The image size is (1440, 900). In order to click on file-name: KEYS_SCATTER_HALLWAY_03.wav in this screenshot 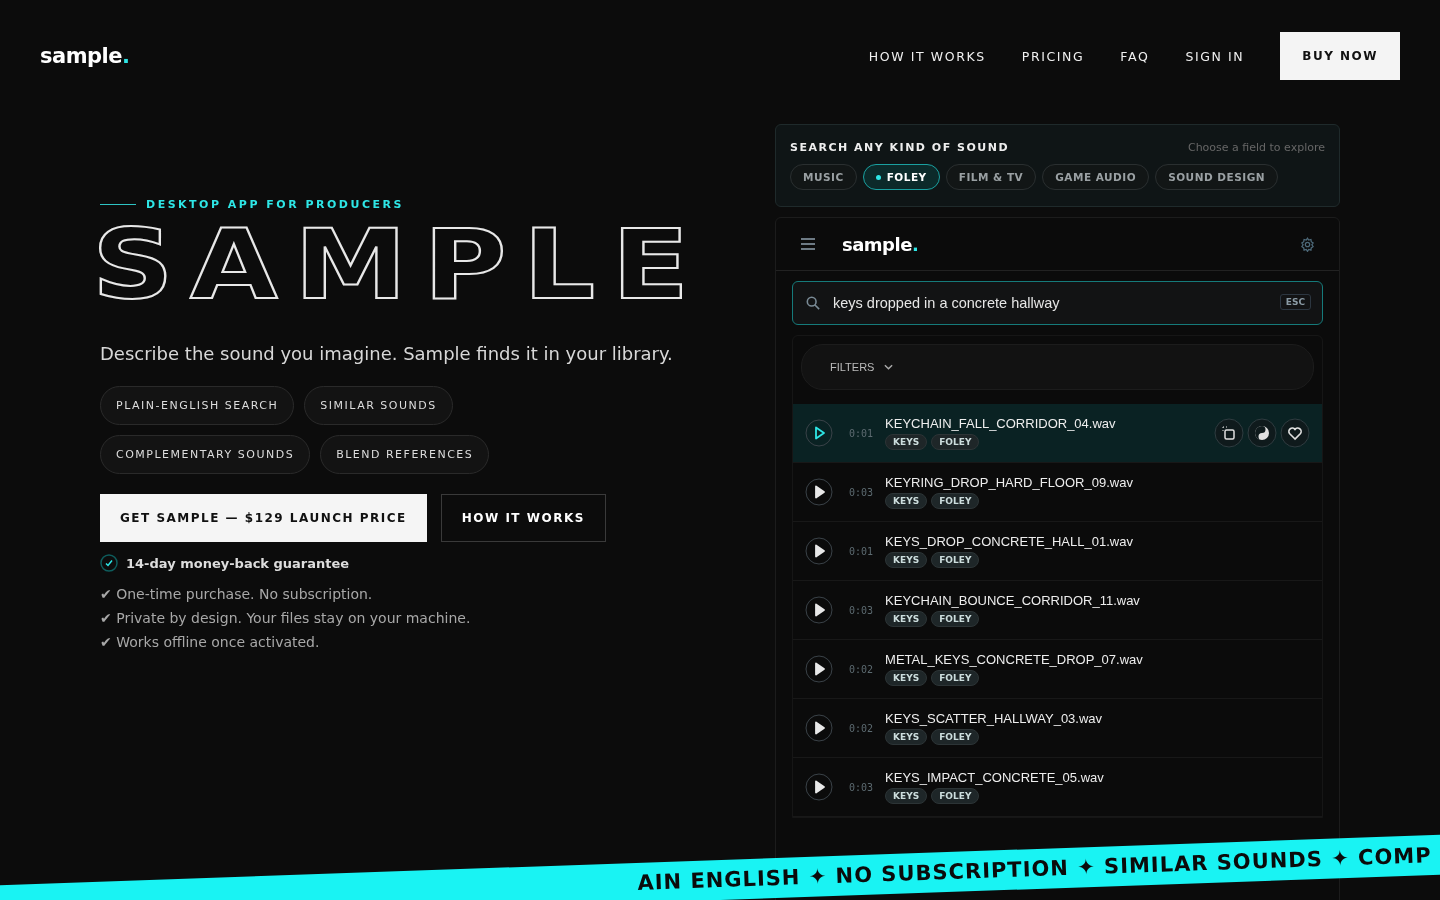, I will do `click(994, 718)`.